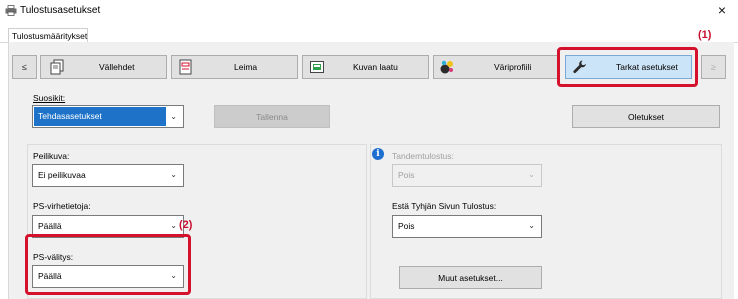 The image size is (738, 299). I want to click on color-profile-icon, so click(446, 67).